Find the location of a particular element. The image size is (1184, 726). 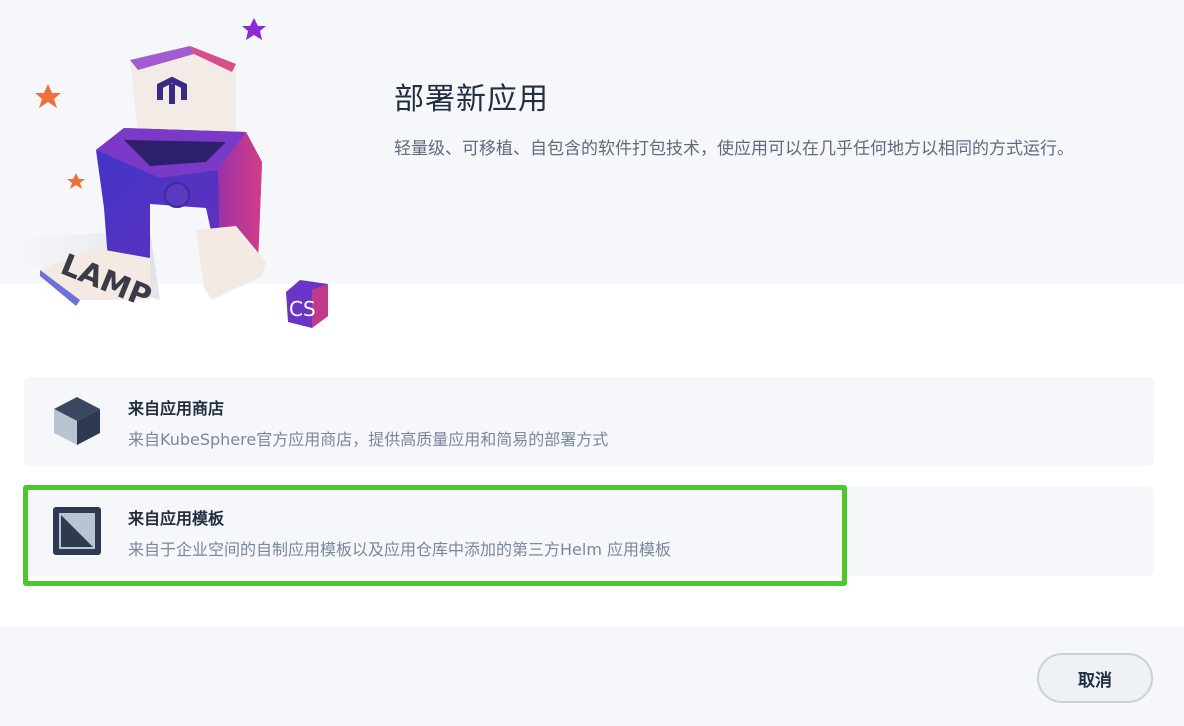

option-description: 来自KubeSphere官方应用商店，提供高质量应用和简易的部署方式 is located at coordinates (368, 439).